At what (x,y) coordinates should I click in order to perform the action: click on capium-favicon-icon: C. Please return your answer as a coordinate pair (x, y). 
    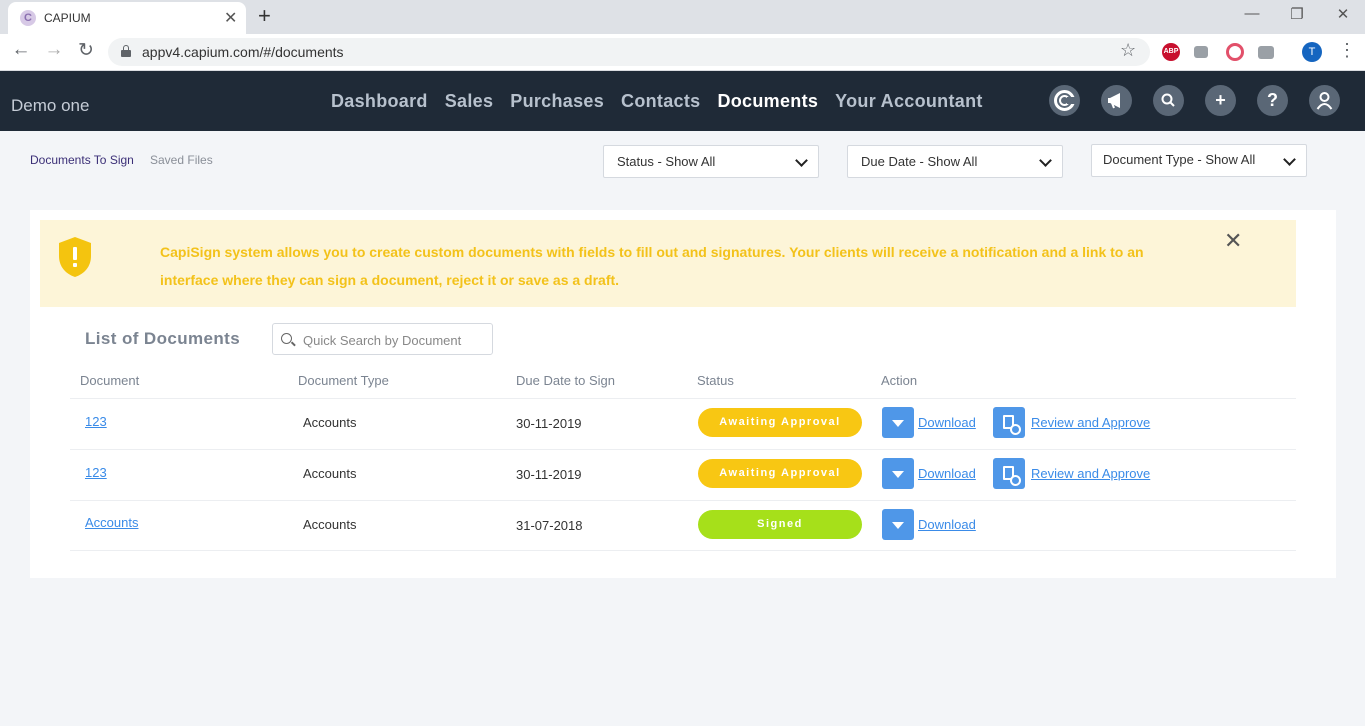
    Looking at the image, I should click on (28, 18).